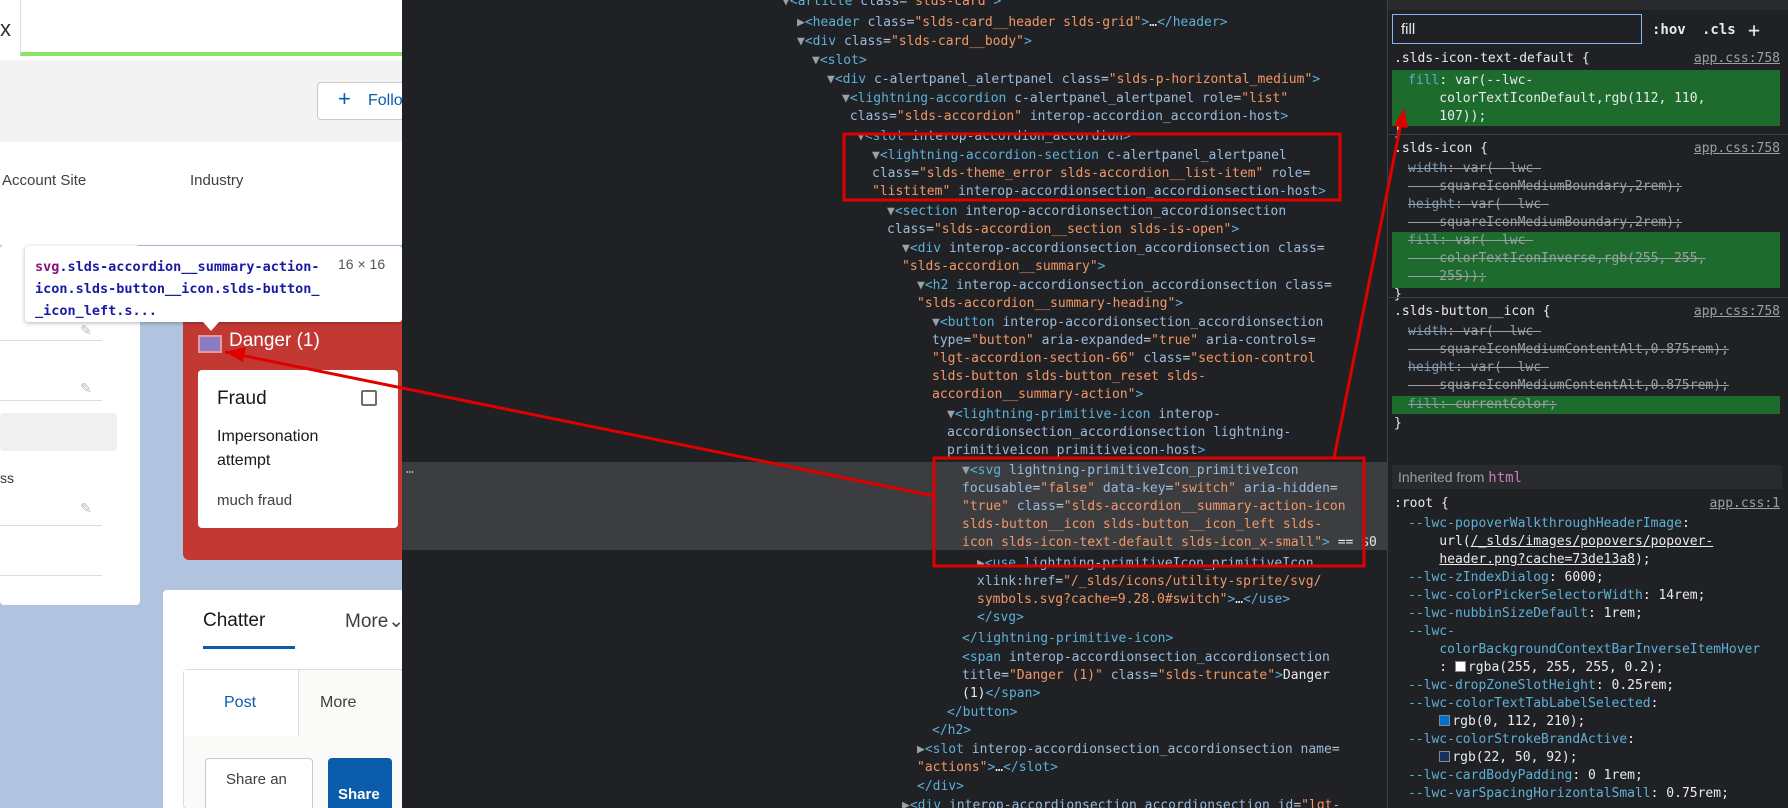 Image resolution: width=1788 pixels, height=808 pixels. Describe the element at coordinates (359, 101) in the screenshot. I see `follow-button: + Follo` at that location.